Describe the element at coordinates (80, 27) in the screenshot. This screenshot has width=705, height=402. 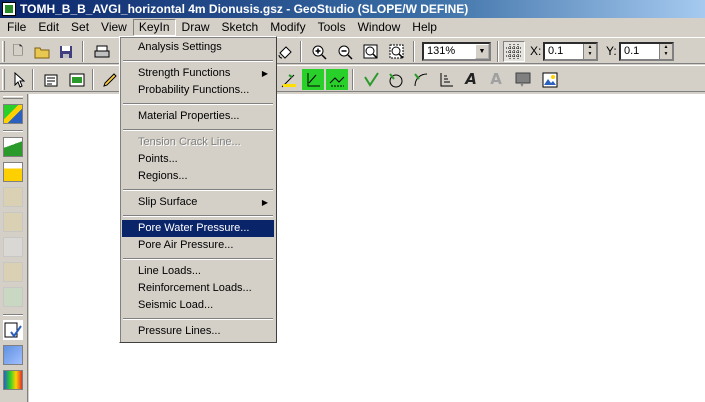
I see `menu-set: Set` at that location.